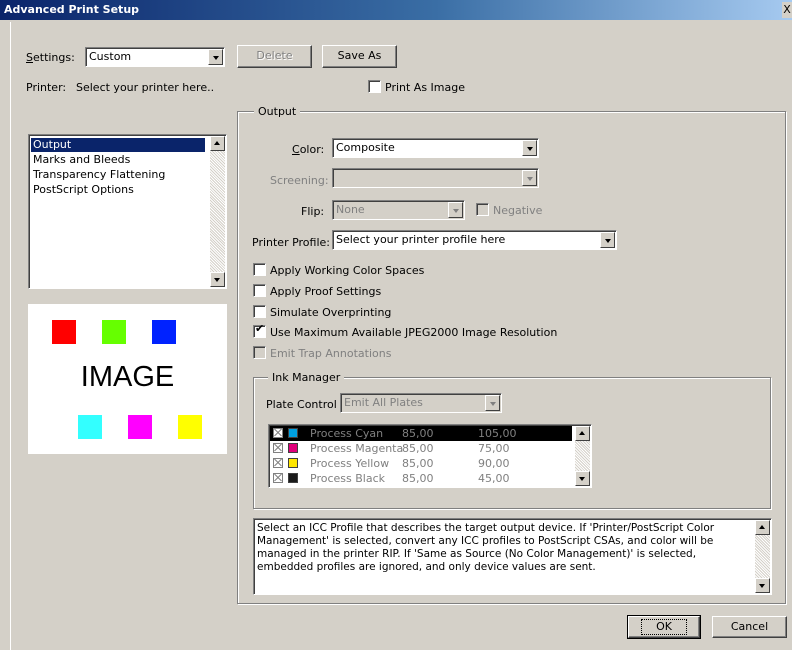 This screenshot has width=792, height=650. Describe the element at coordinates (396, 10) in the screenshot. I see `title-bar: Advanced Print Setup X` at that location.